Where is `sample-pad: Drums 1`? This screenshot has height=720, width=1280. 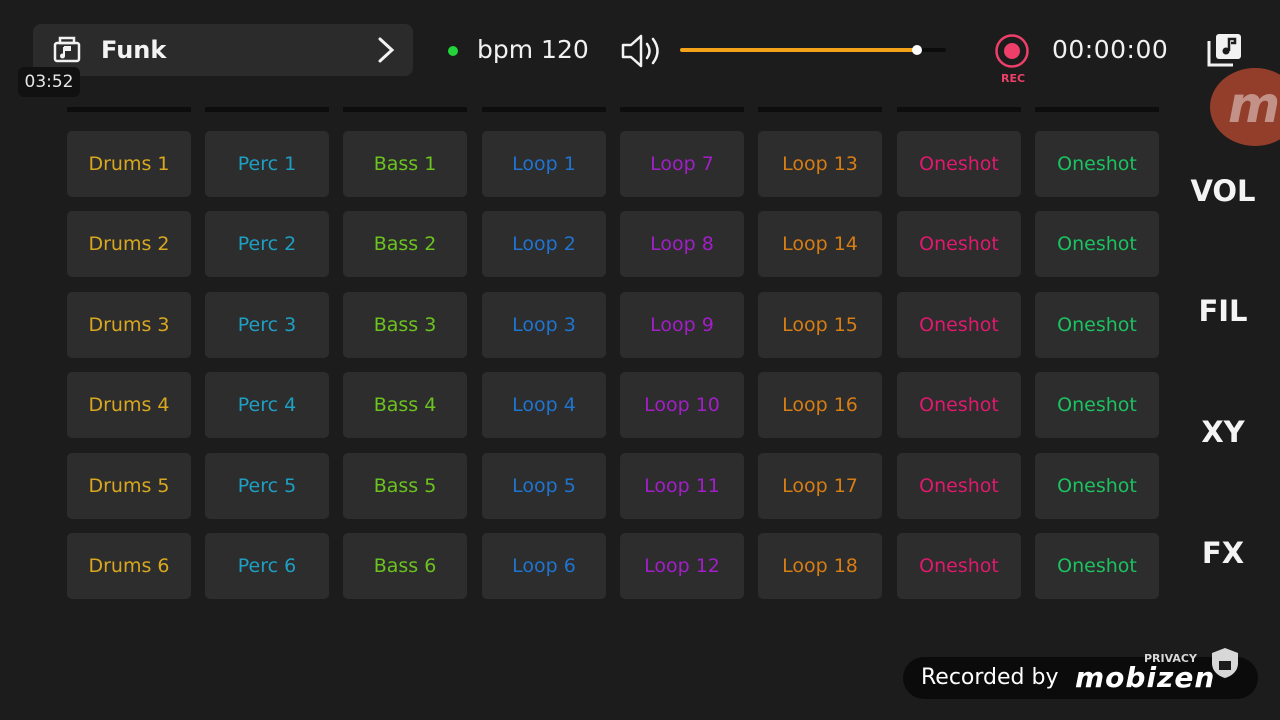 sample-pad: Drums 1 is located at coordinates (129, 164).